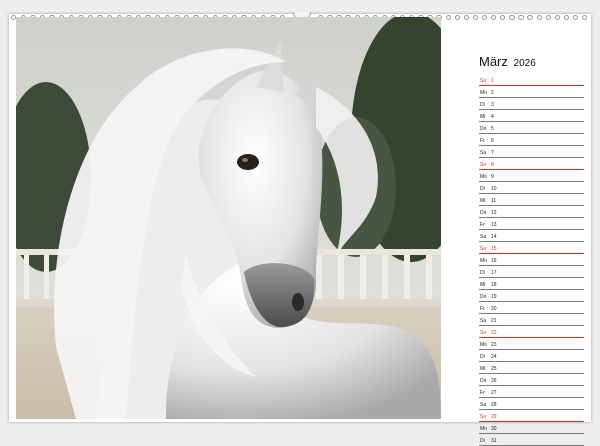 This screenshot has height=446, width=600. Describe the element at coordinates (531, 212) in the screenshot. I see `day-row: Do 12` at that location.